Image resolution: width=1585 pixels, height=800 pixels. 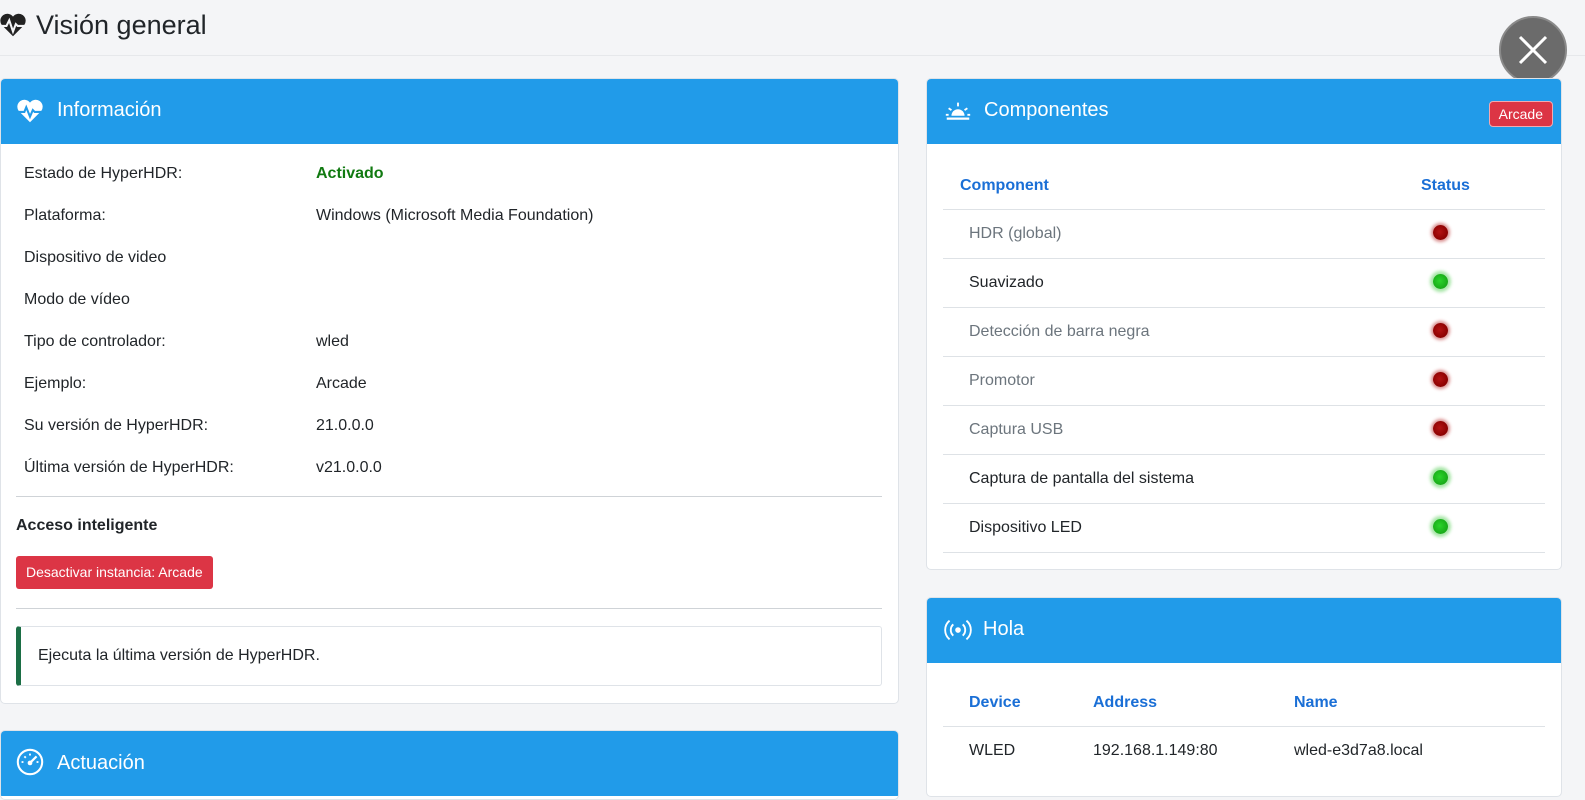 What do you see at coordinates (1244, 381) in the screenshot?
I see `table-row: Promotor` at bounding box center [1244, 381].